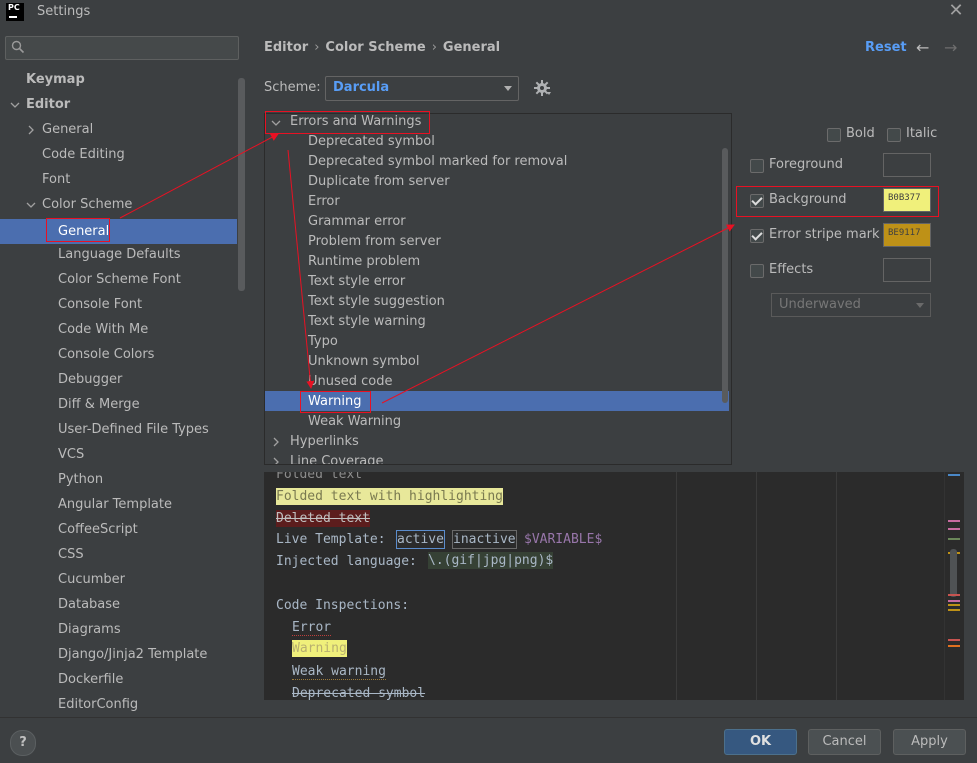  I want to click on pycharm-logo-icon: PC, so click(15, 12).